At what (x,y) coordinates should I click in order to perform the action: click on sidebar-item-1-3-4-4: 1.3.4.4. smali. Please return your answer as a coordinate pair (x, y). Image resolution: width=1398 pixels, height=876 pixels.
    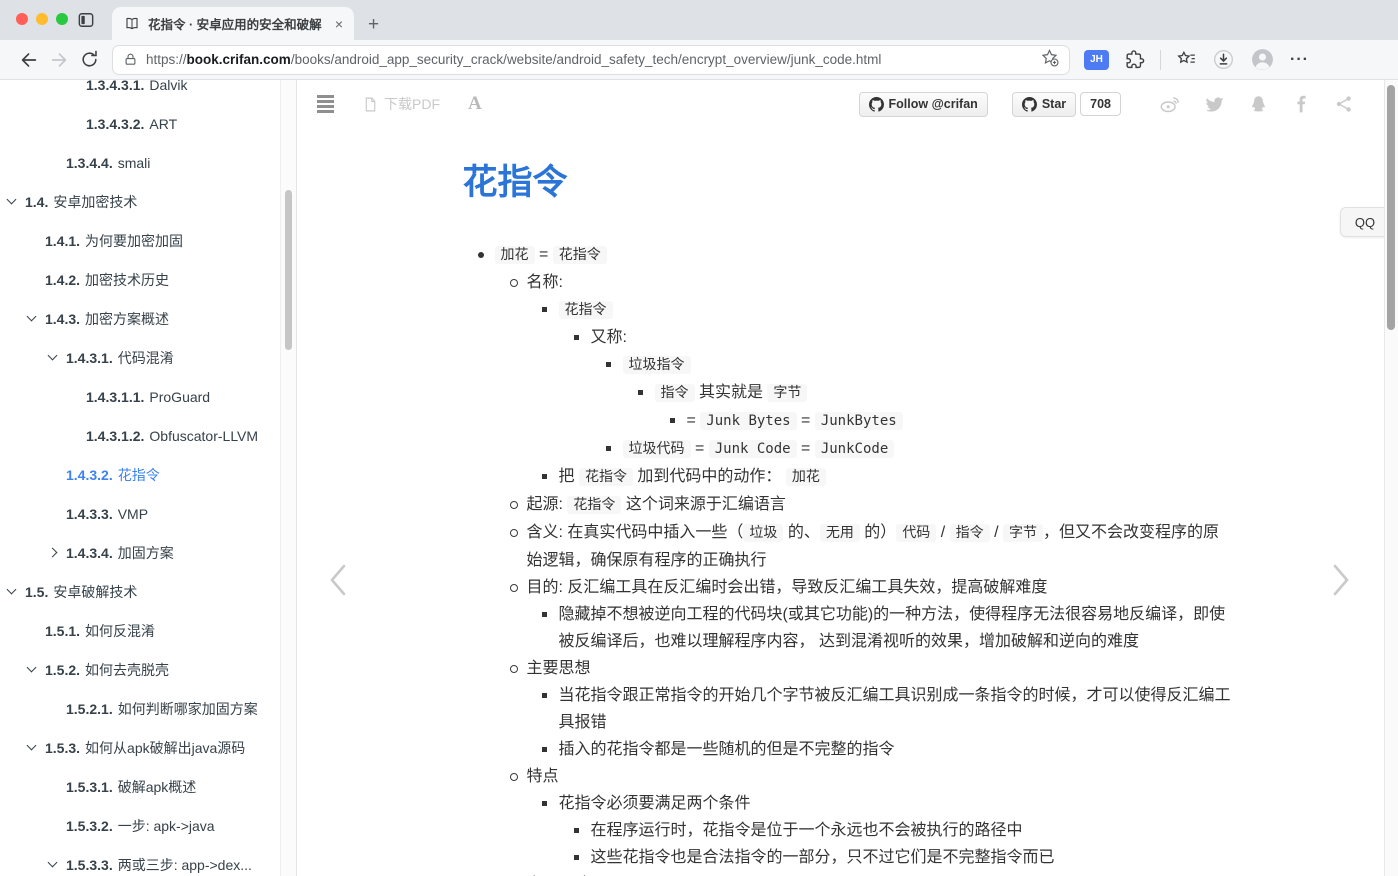
    Looking at the image, I should click on (148, 162).